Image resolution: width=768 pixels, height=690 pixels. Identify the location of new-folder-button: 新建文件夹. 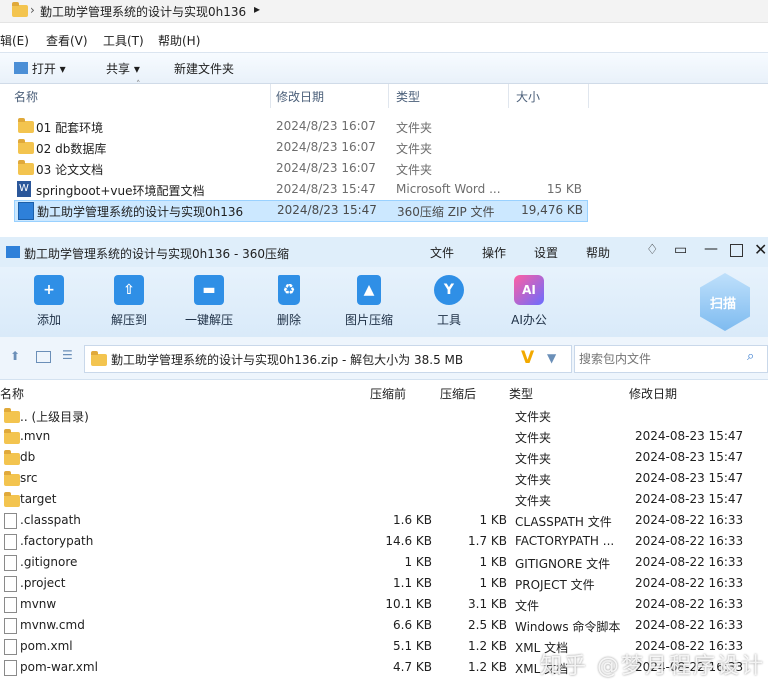
(204, 68).